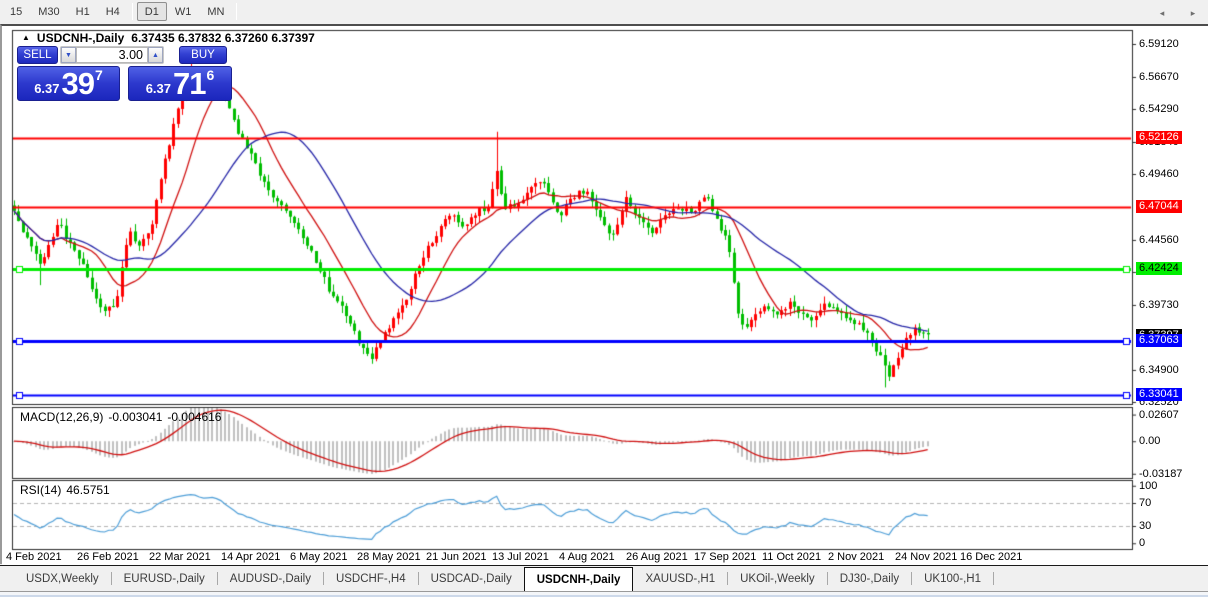 The width and height of the screenshot is (1208, 597). Describe the element at coordinates (1159, 206) in the screenshot. I see `hline-price-label: 6.47044` at that location.